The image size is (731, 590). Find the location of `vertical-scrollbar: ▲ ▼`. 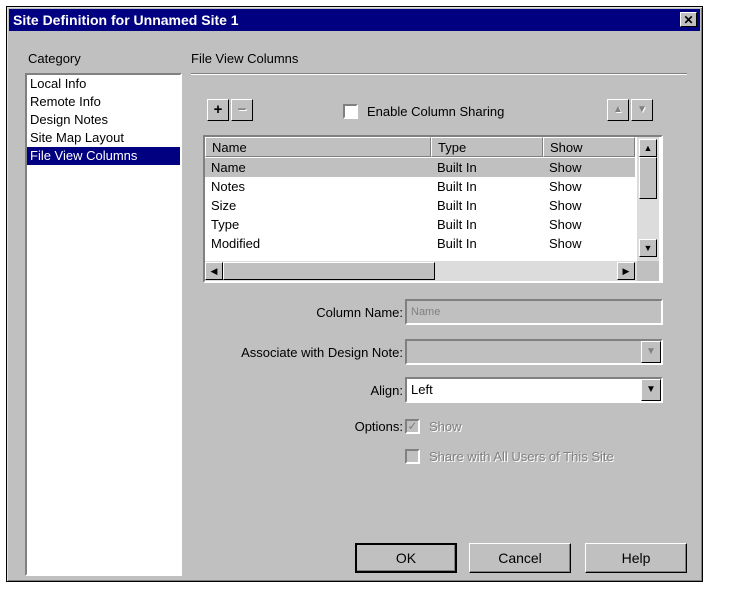

vertical-scrollbar: ▲ ▼ is located at coordinates (648, 199).